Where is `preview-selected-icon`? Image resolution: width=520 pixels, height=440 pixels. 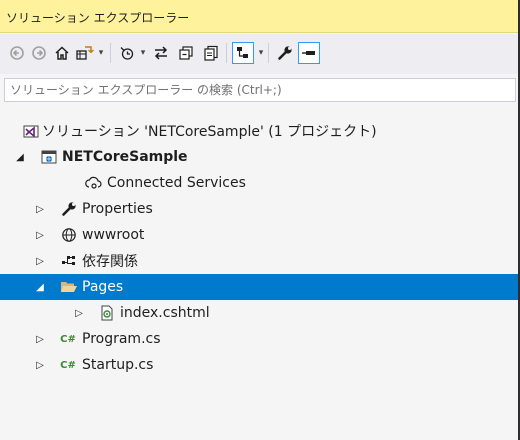 preview-selected-icon is located at coordinates (242, 52).